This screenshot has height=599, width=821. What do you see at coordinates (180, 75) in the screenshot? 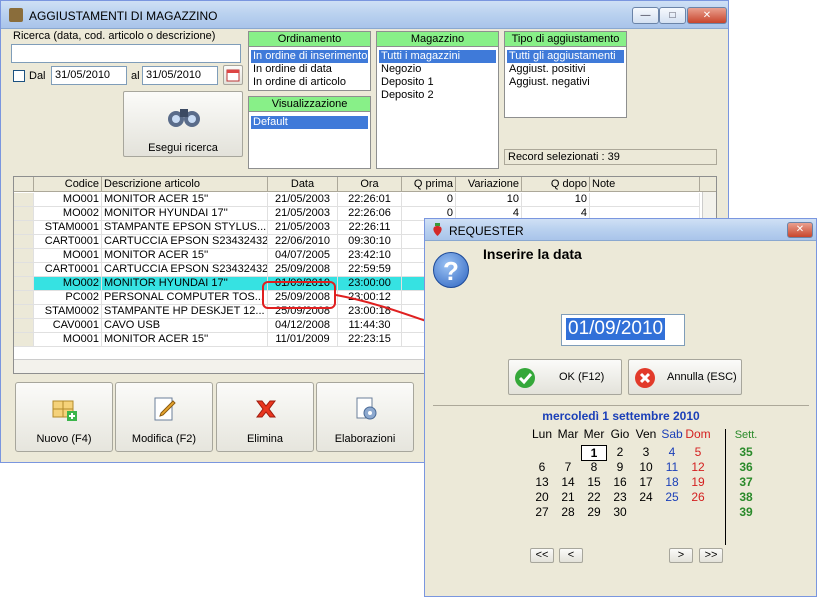
I see `date-to-field: 31/05/2010` at bounding box center [180, 75].